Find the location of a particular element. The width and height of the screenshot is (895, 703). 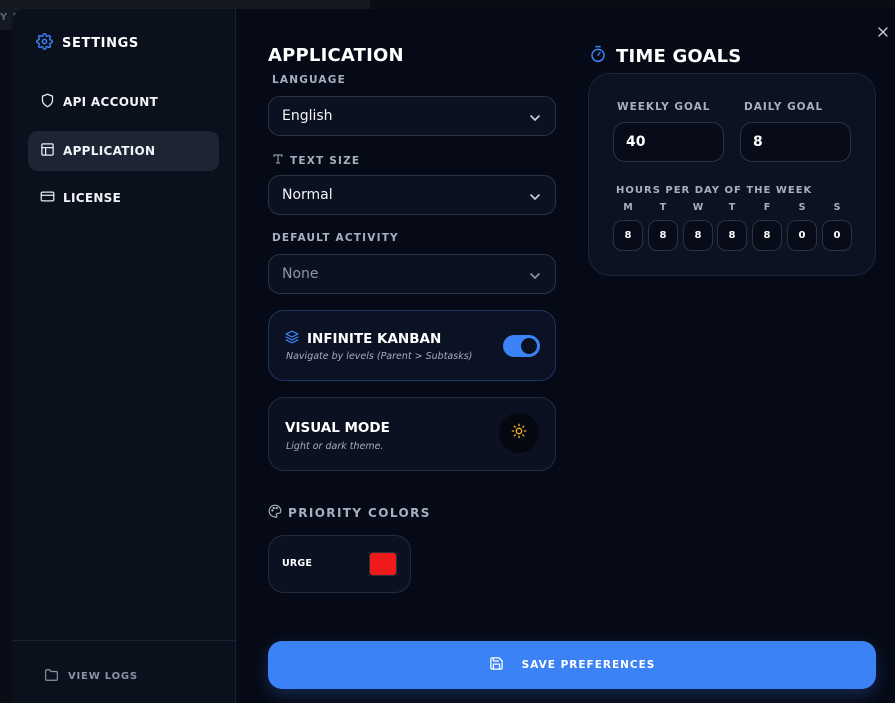

day-sunday: S 0 is located at coordinates (837, 226).